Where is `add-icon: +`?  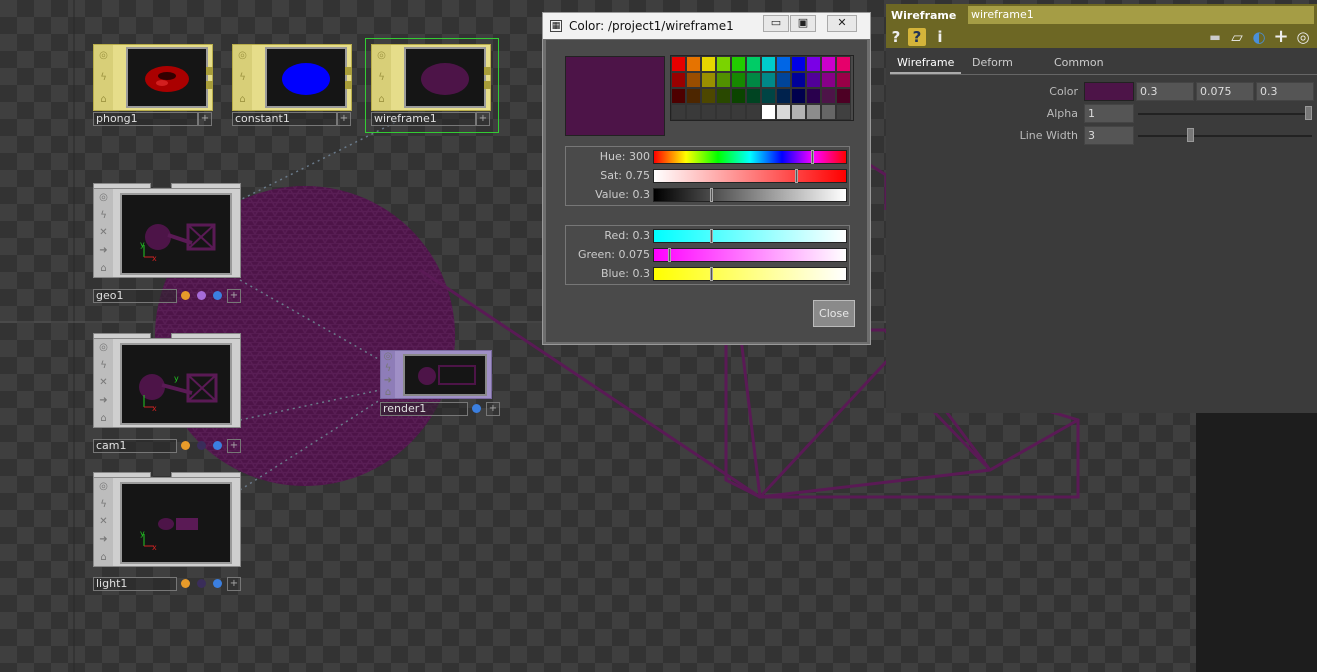 add-icon: + is located at coordinates (1281, 37).